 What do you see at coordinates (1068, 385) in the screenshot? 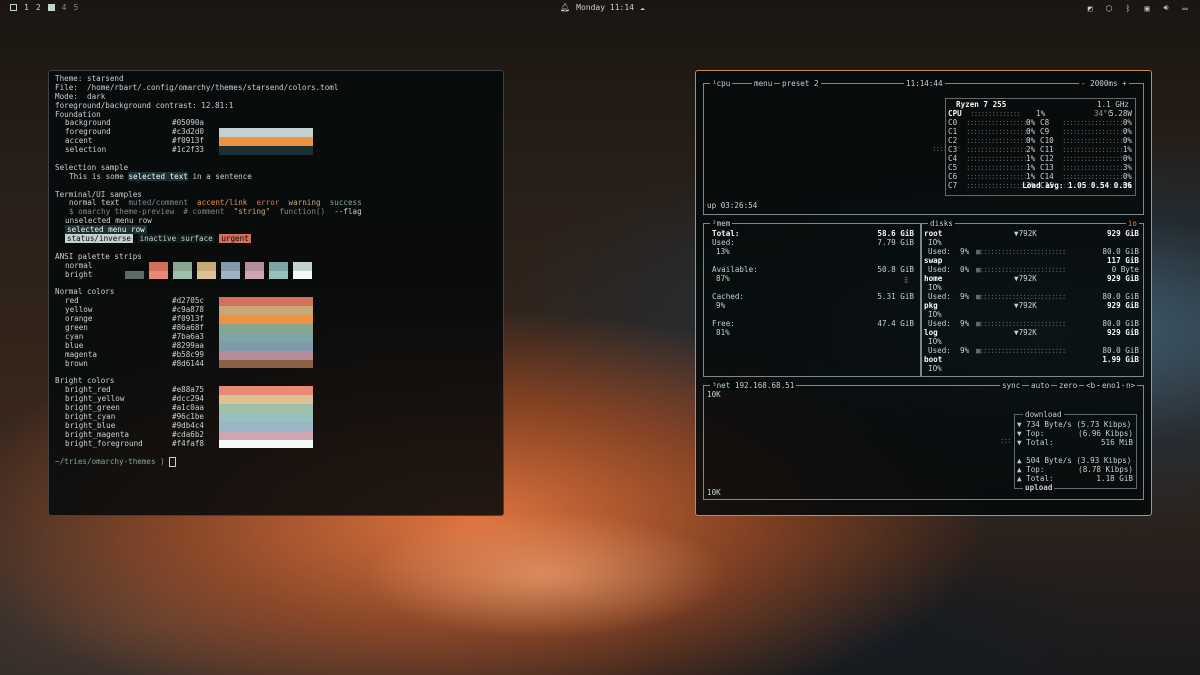
I see `net-zero-toggle: zero` at bounding box center [1068, 385].